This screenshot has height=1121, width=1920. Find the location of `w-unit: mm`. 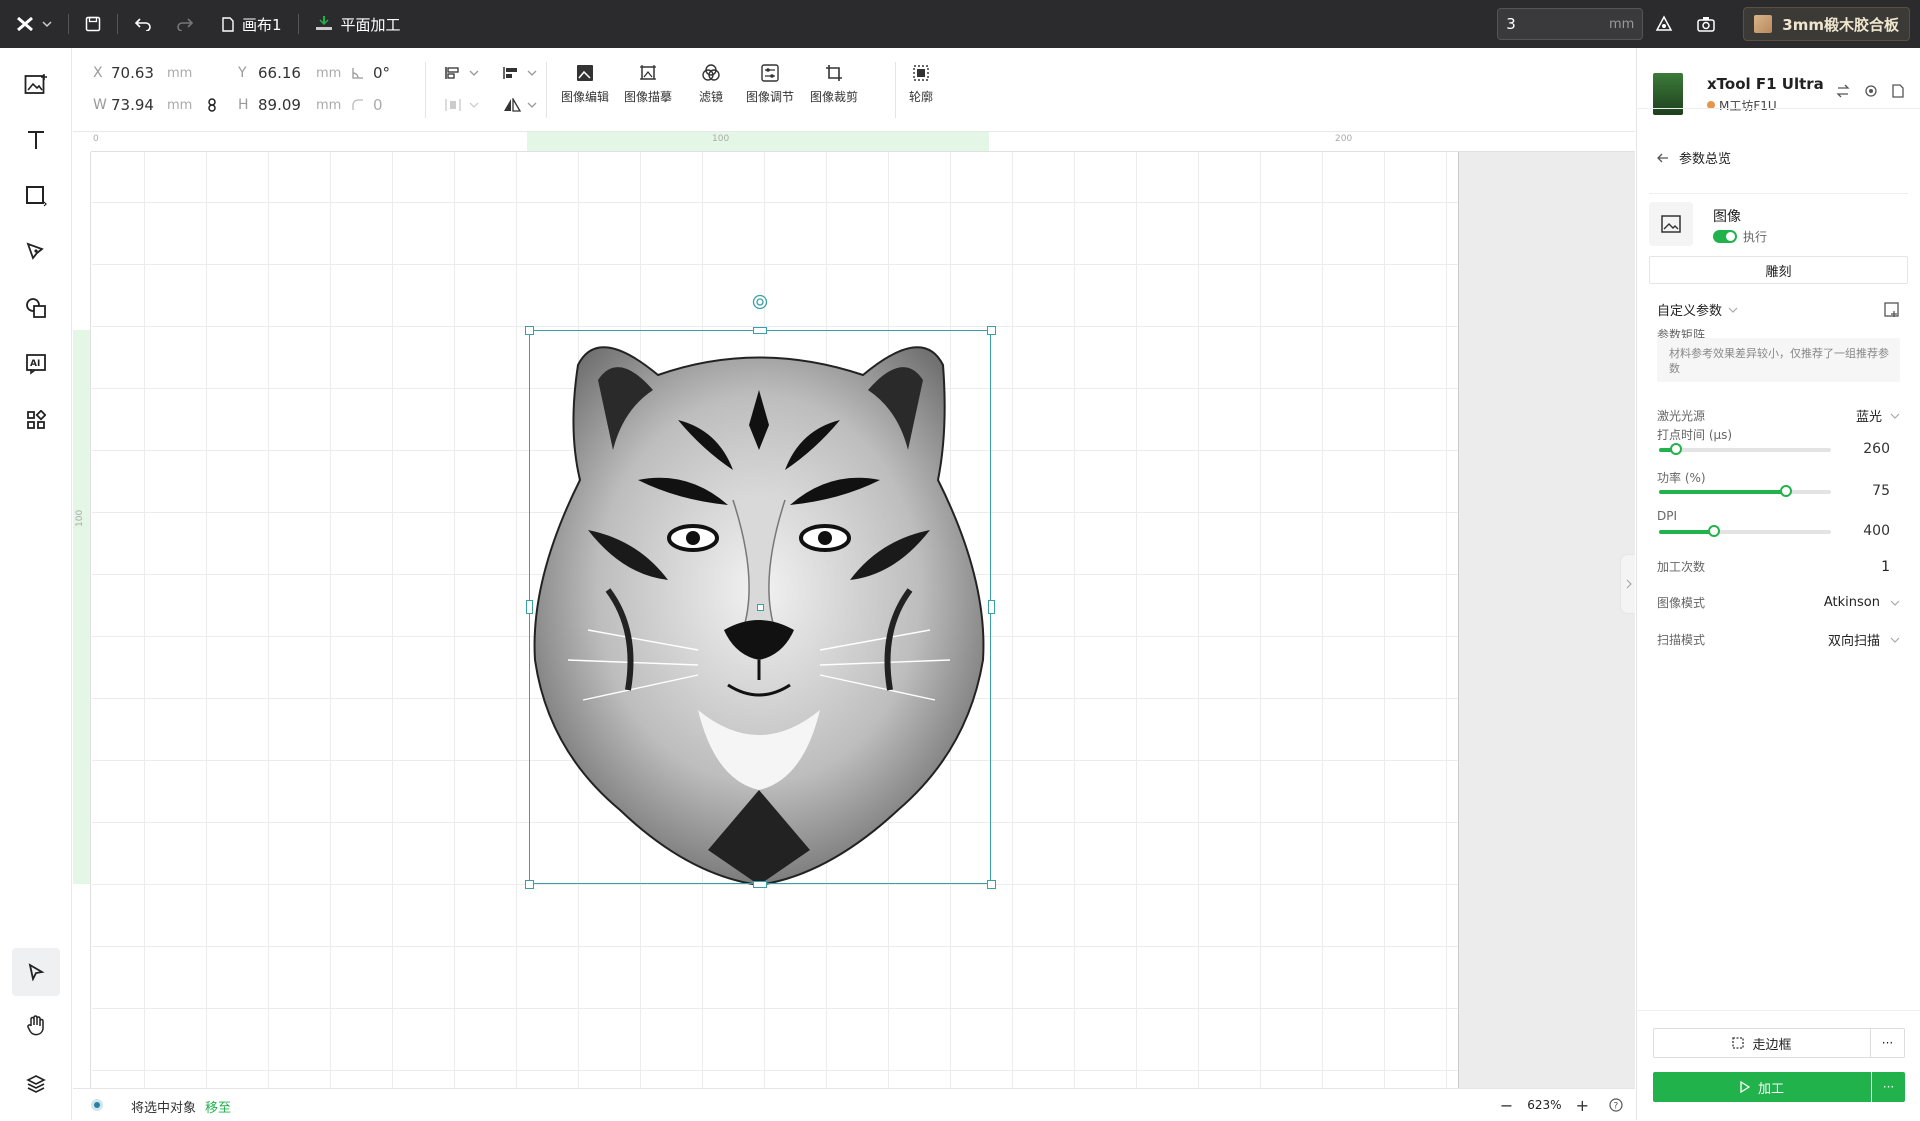

w-unit: mm is located at coordinates (180, 105).